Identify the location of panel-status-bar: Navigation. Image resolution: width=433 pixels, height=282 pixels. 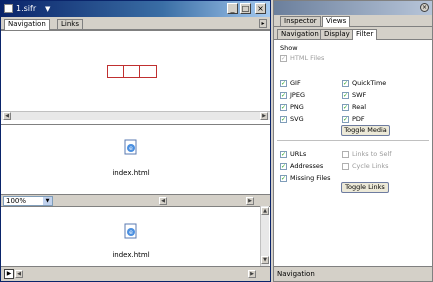
(353, 273).